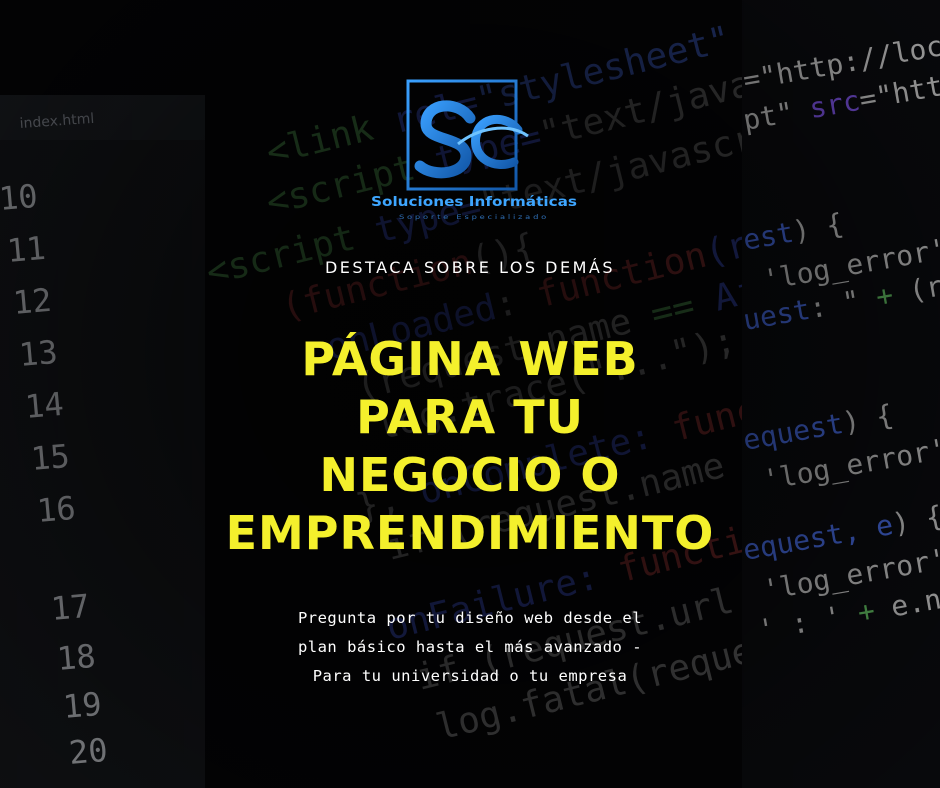 This screenshot has width=940, height=788. Describe the element at coordinates (470, 676) in the screenshot. I see `description-line: Para tu universidad o tu empresa` at that location.